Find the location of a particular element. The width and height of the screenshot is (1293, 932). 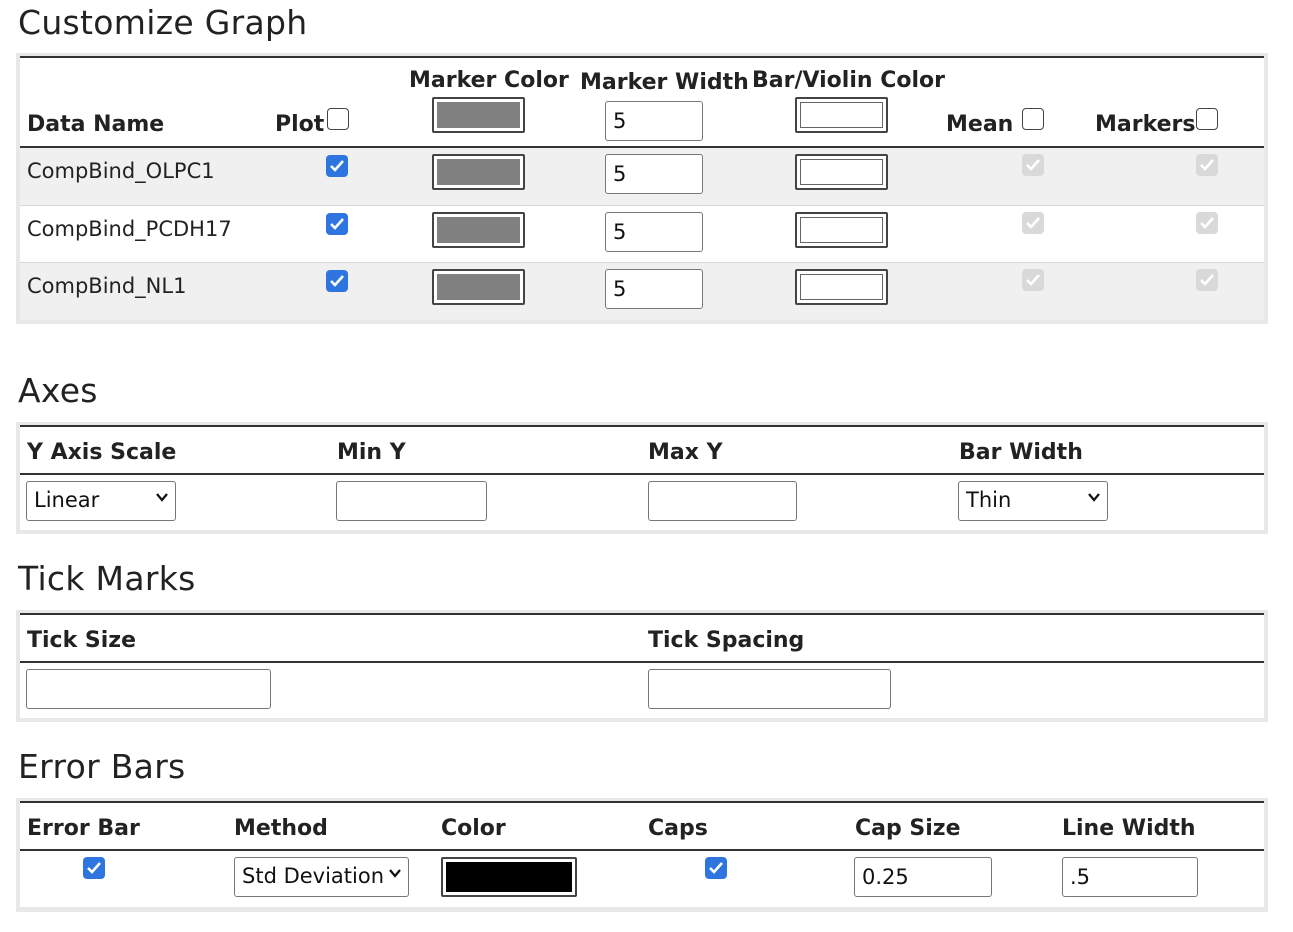

bar-color-all-swatch is located at coordinates (841, 115).